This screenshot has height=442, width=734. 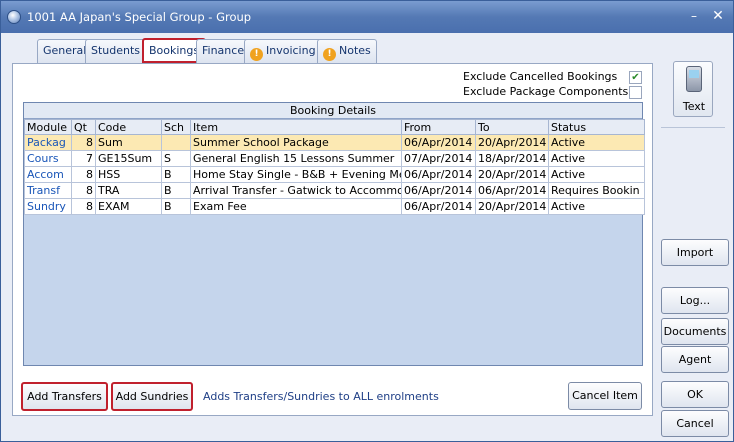 I want to click on item-cell: Home Stay Single - B&B + Evening Meal, so click(x=296, y=174).